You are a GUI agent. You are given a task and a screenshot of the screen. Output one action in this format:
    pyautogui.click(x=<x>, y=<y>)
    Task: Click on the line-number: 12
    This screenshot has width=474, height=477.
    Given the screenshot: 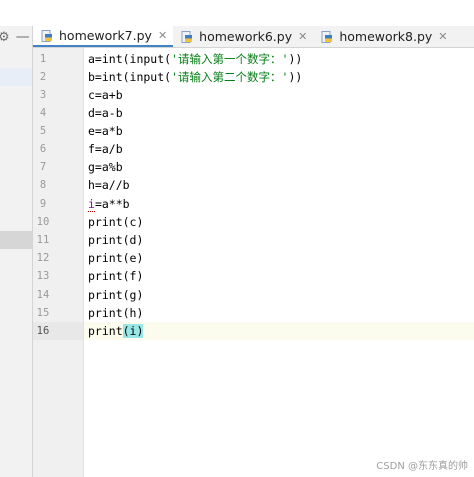 What is the action you would take?
    pyautogui.click(x=43, y=258)
    